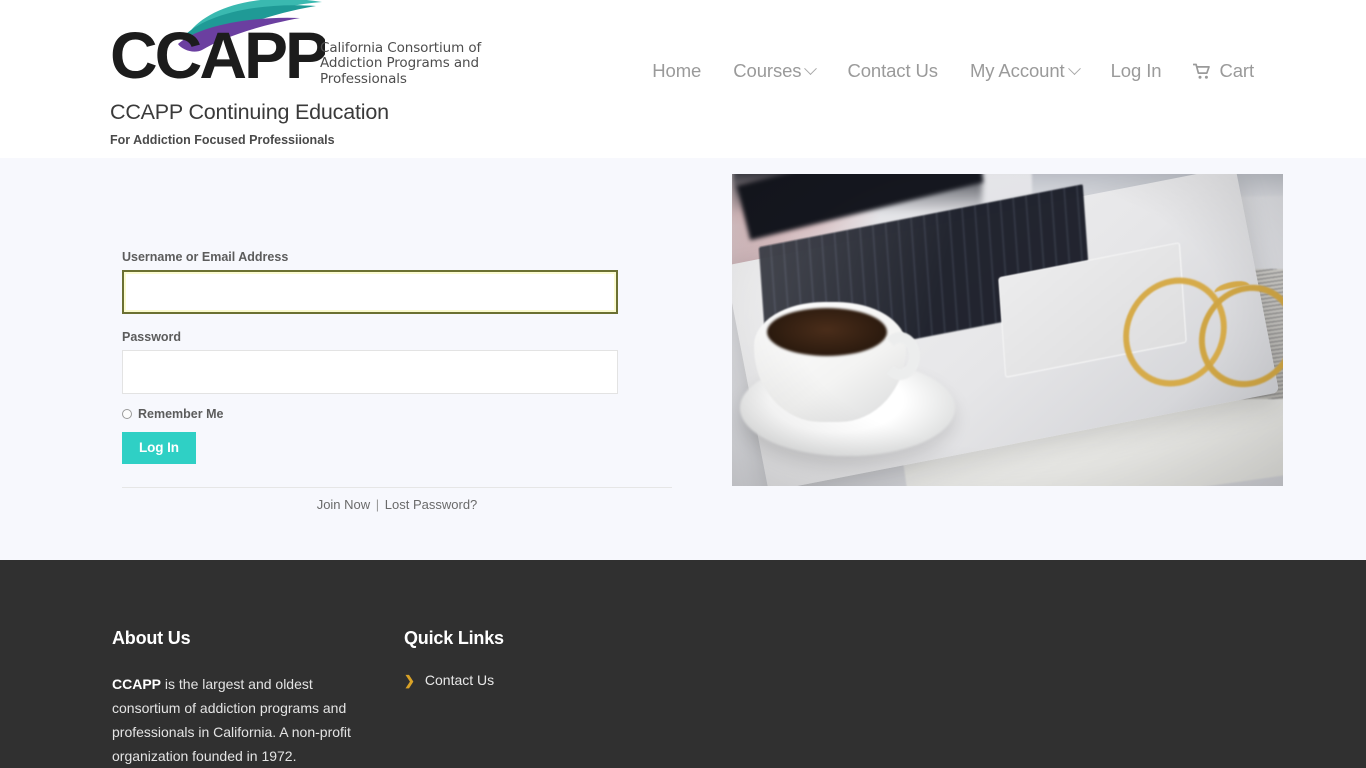  Describe the element at coordinates (152, 337) in the screenshot. I see `password-label: Password` at that location.